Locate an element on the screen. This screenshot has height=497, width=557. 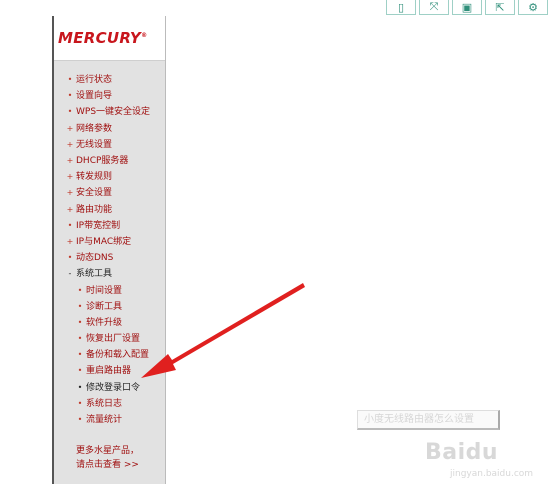
red-arrow-annotation is located at coordinates (223, 330).